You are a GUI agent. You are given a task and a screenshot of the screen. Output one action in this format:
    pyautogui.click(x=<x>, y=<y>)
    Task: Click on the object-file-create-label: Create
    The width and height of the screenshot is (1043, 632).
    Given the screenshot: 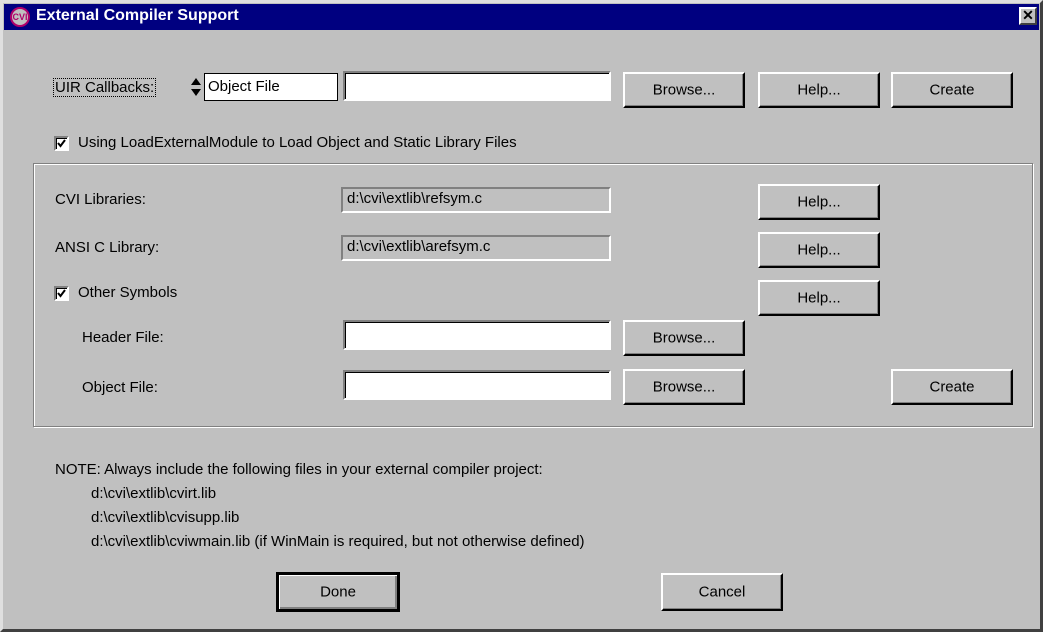 What is the action you would take?
    pyautogui.click(x=952, y=387)
    